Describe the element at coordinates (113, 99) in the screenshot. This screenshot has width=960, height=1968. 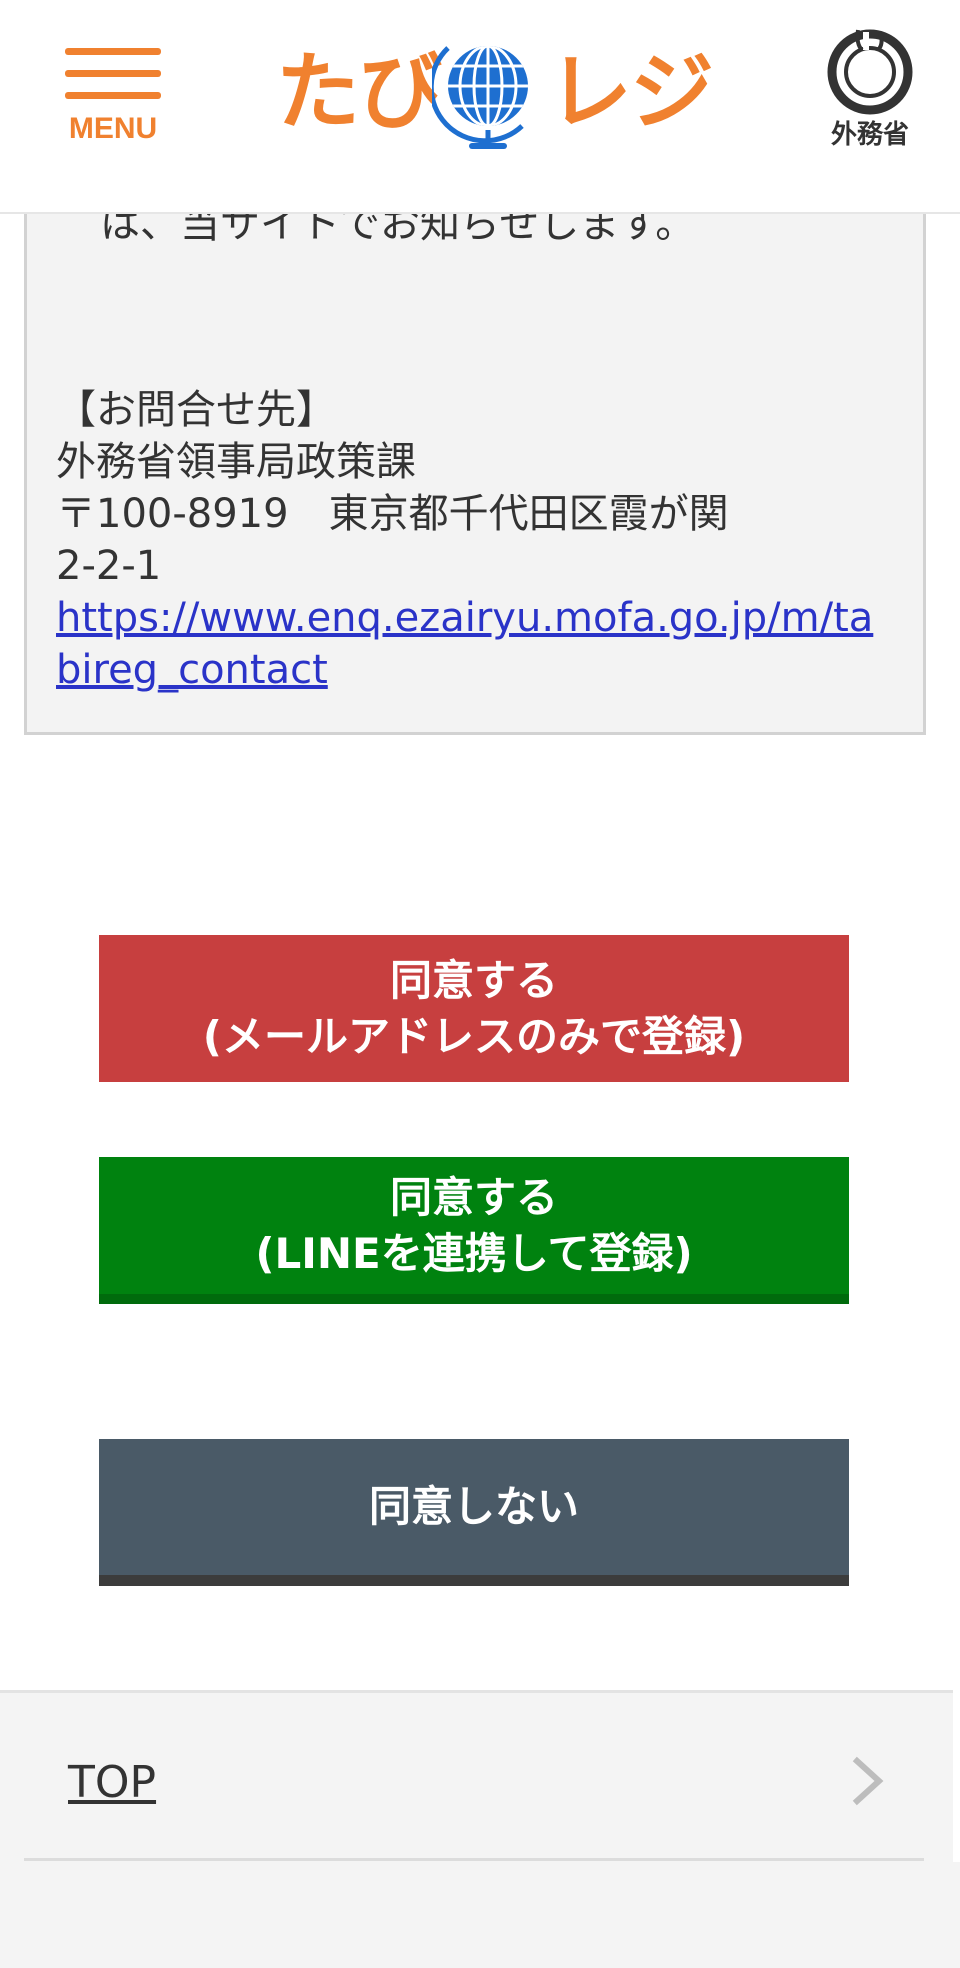
I see `menu-button: MENU` at that location.